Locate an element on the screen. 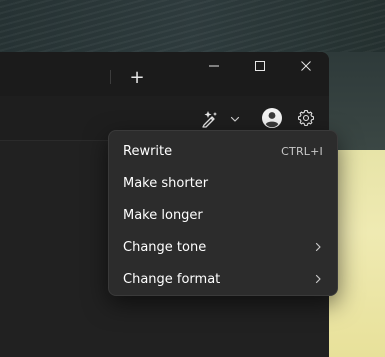 The width and height of the screenshot is (385, 357). minimize-button is located at coordinates (214, 66).